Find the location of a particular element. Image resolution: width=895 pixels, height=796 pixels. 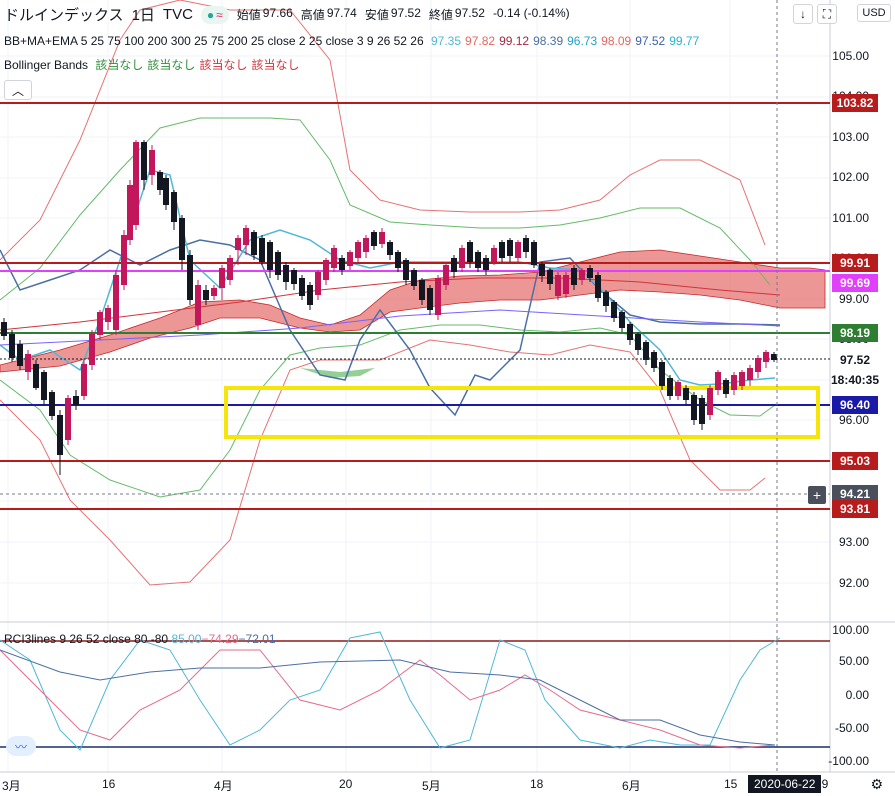

ma-value: 98.39 is located at coordinates (548, 41).